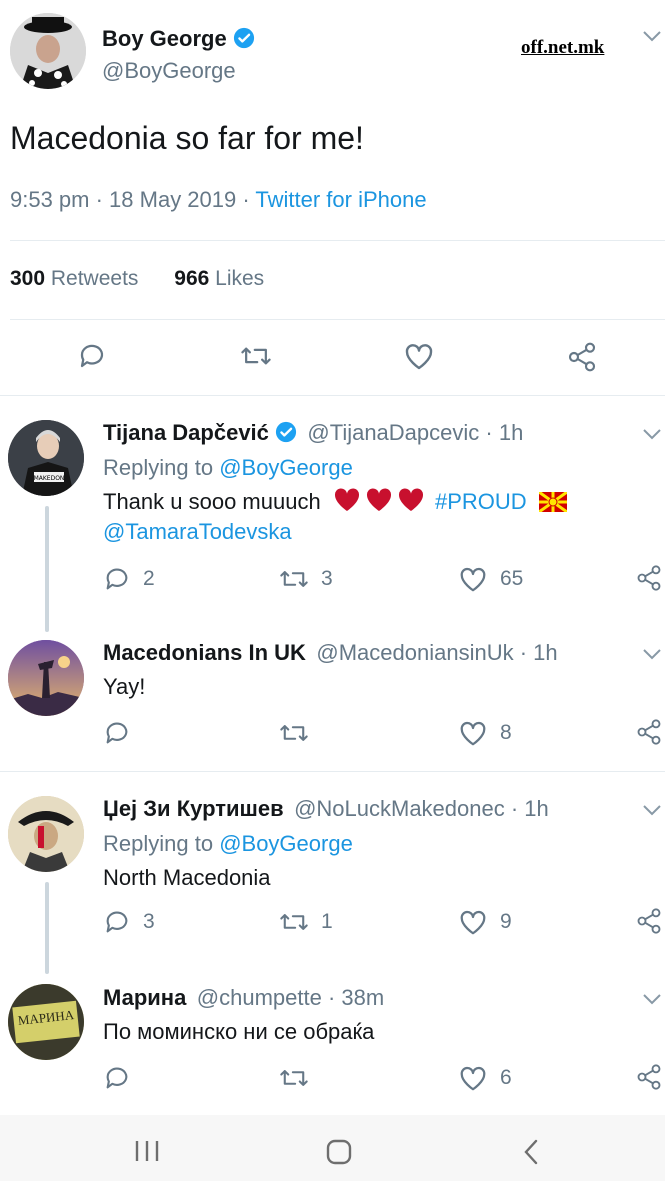  Describe the element at coordinates (563, 47) in the screenshot. I see `watermark: off.net.mk` at that location.